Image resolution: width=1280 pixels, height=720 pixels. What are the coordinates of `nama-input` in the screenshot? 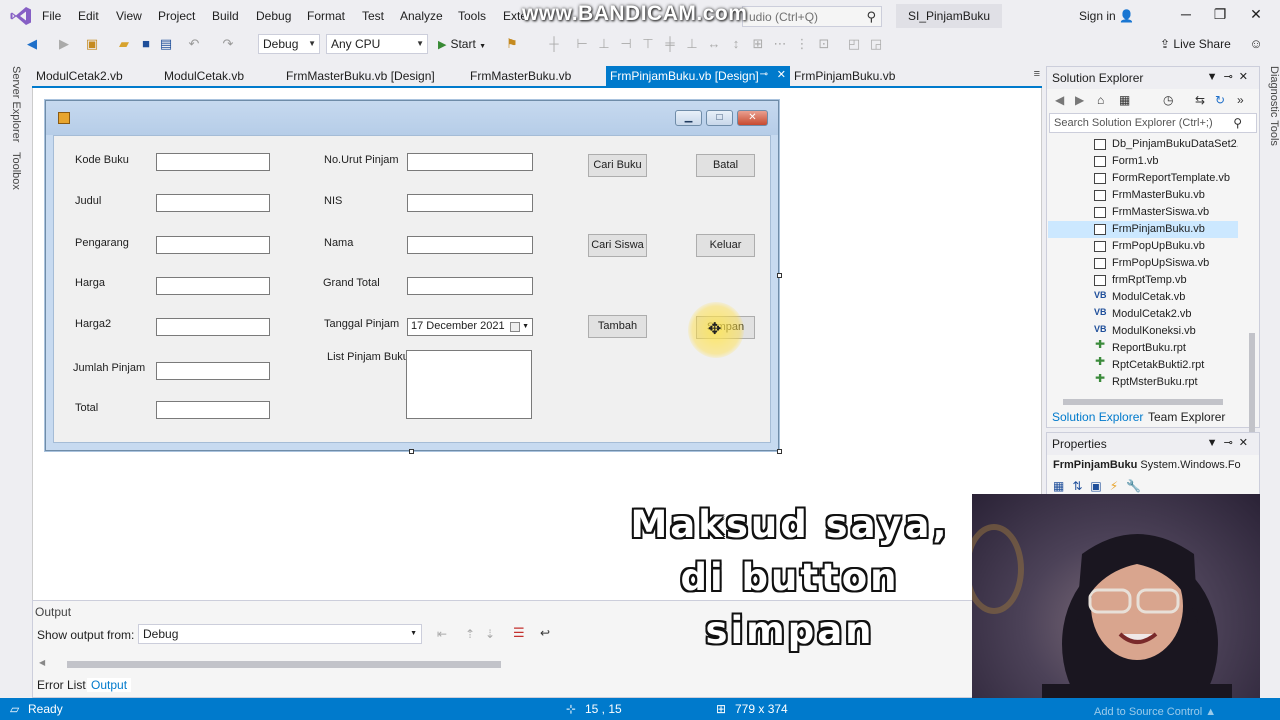 It's located at (470, 245).